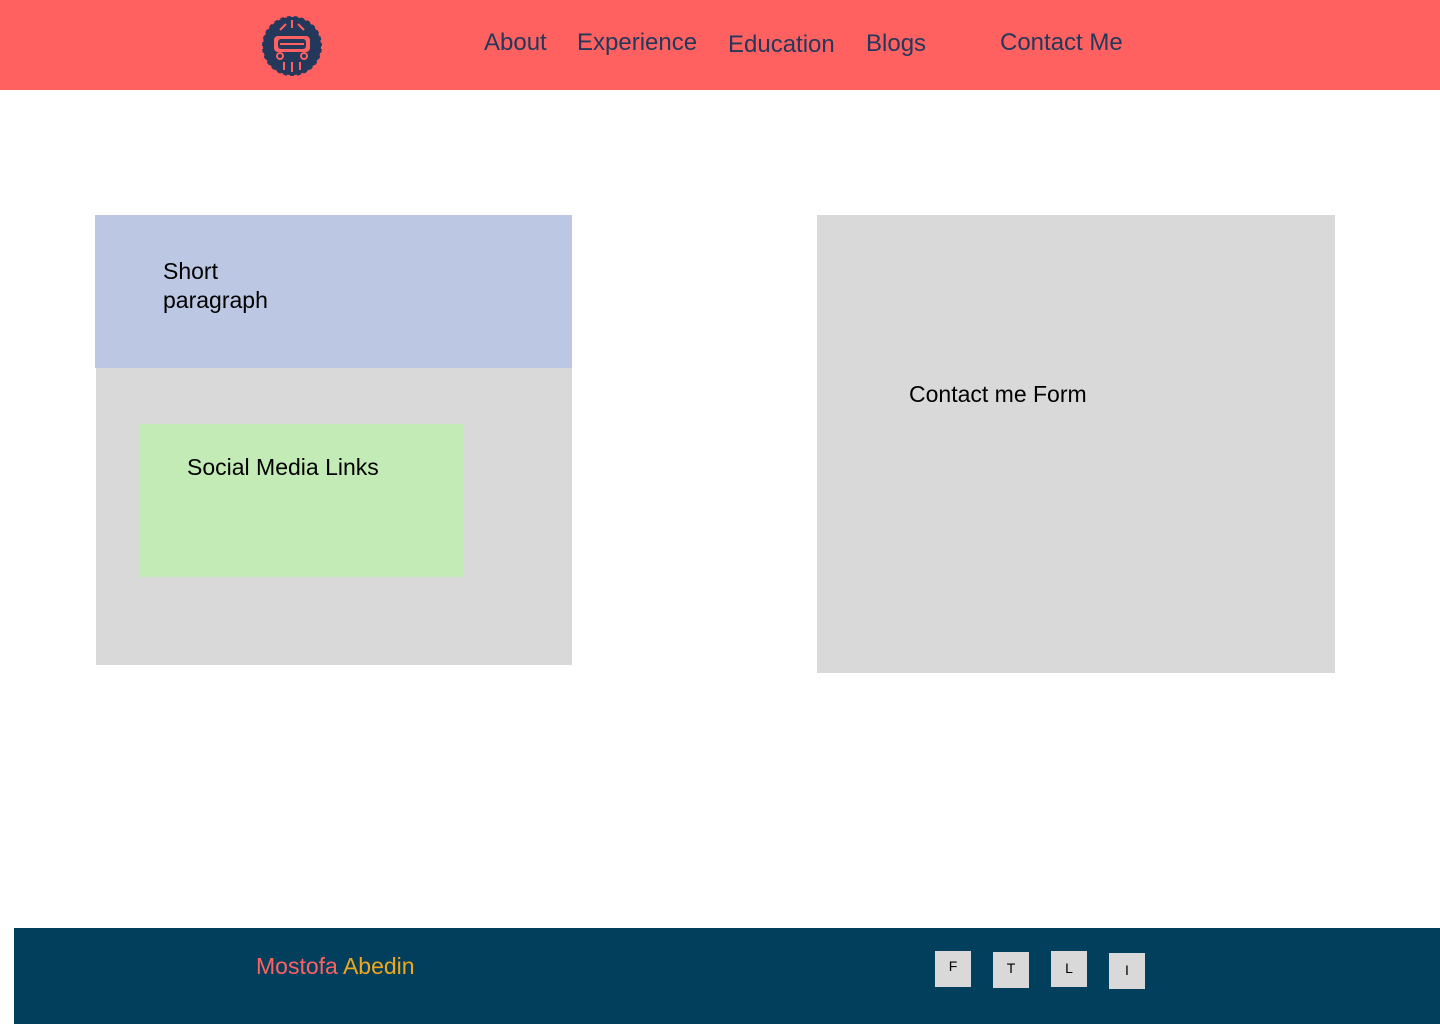  What do you see at coordinates (215, 300) in the screenshot?
I see `short-paragraph-line2: paragraph` at bounding box center [215, 300].